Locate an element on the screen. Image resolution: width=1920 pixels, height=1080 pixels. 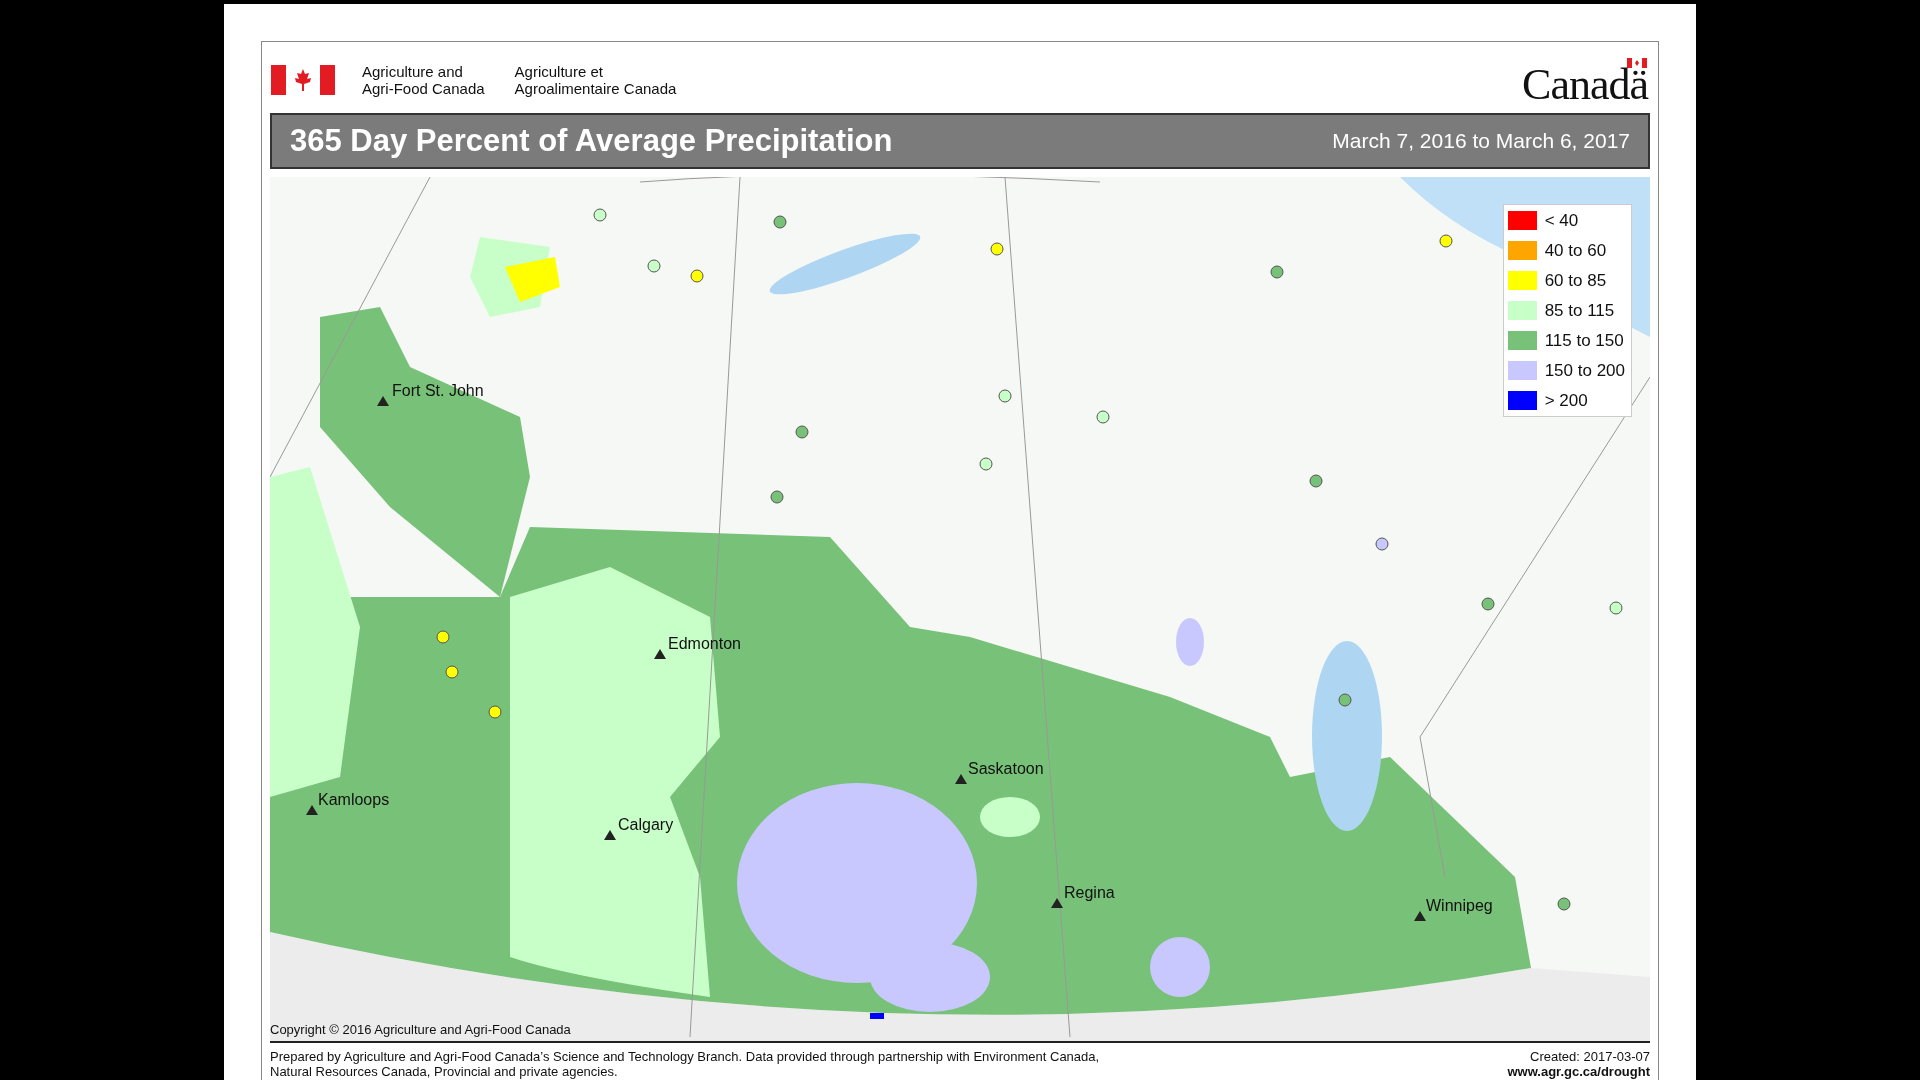
city-label: Kamloops is located at coordinates (354, 800).